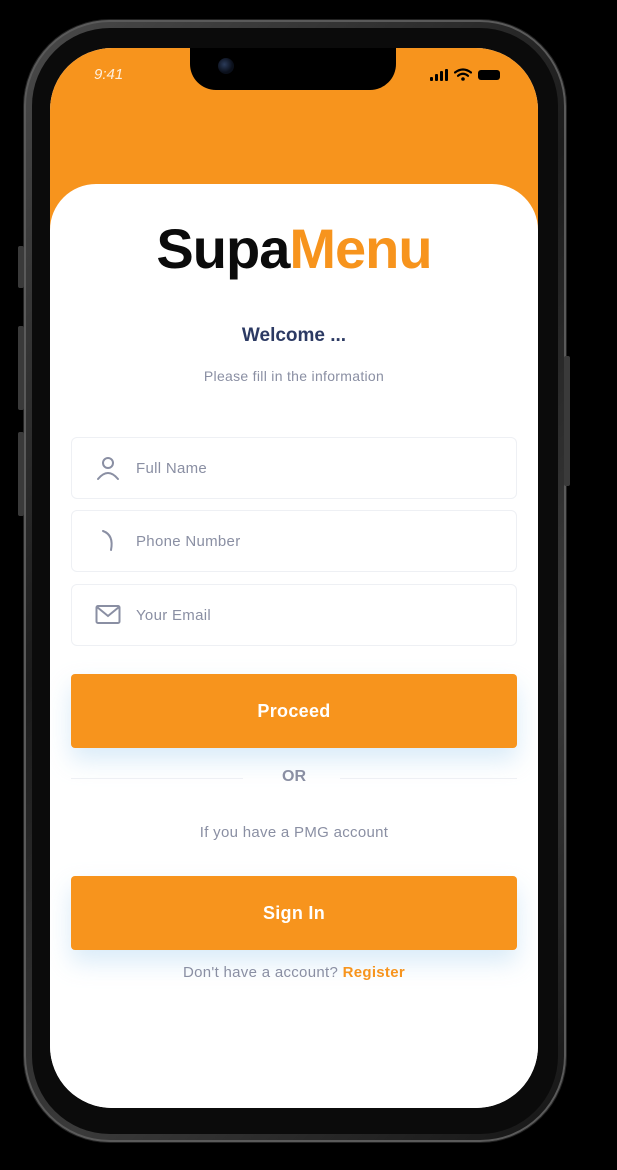 This screenshot has width=617, height=1170. I want to click on volume-down-button, so click(21, 474).